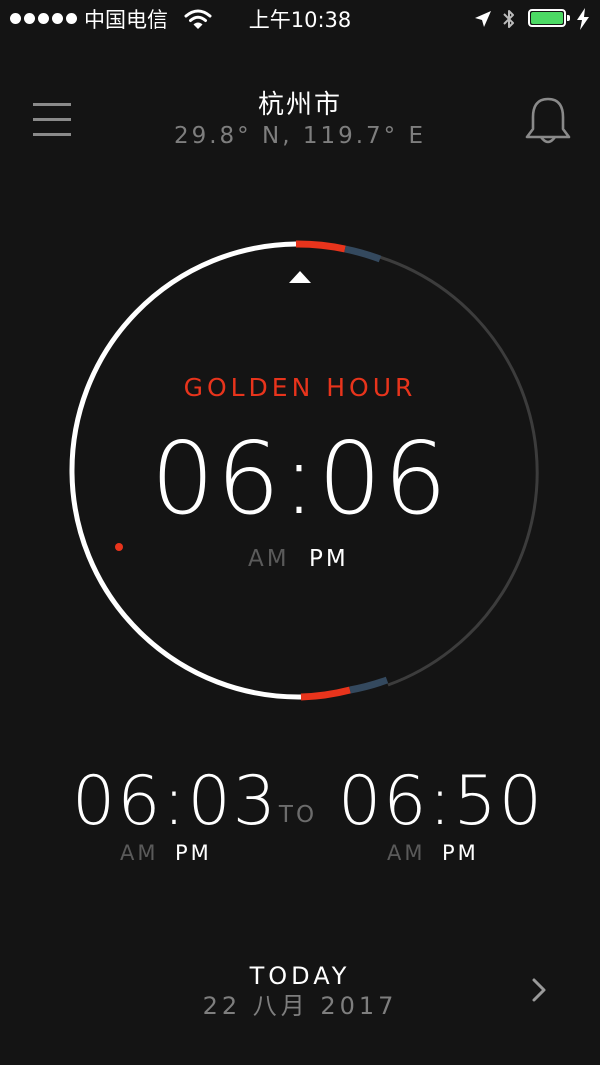 The image size is (600, 1065). Describe the element at coordinates (363, 254) in the screenshot. I see `dial-blue-hour-arc-top` at that location.